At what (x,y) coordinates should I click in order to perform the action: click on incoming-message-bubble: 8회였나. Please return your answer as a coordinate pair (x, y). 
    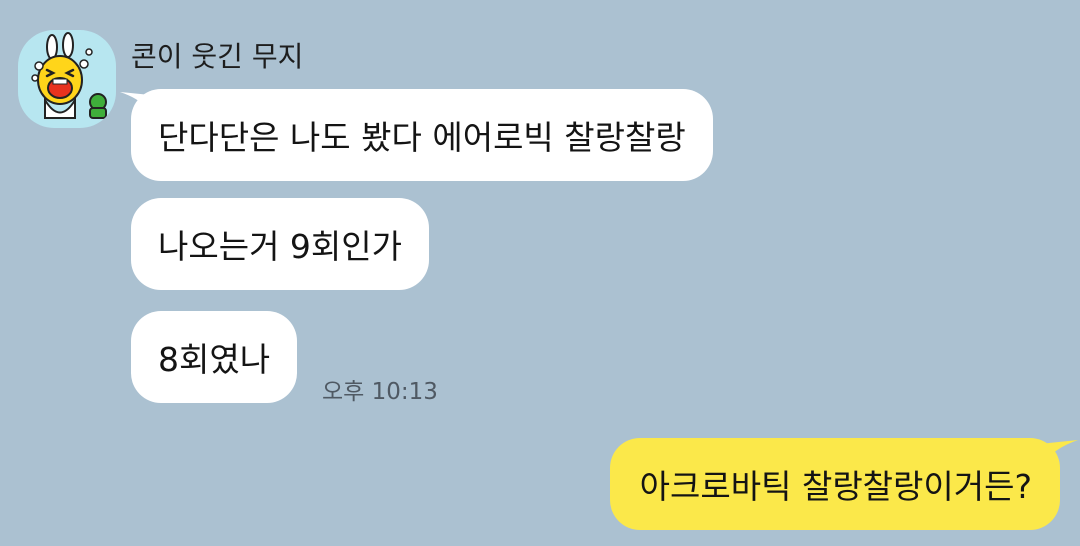
    Looking at the image, I should click on (214, 357).